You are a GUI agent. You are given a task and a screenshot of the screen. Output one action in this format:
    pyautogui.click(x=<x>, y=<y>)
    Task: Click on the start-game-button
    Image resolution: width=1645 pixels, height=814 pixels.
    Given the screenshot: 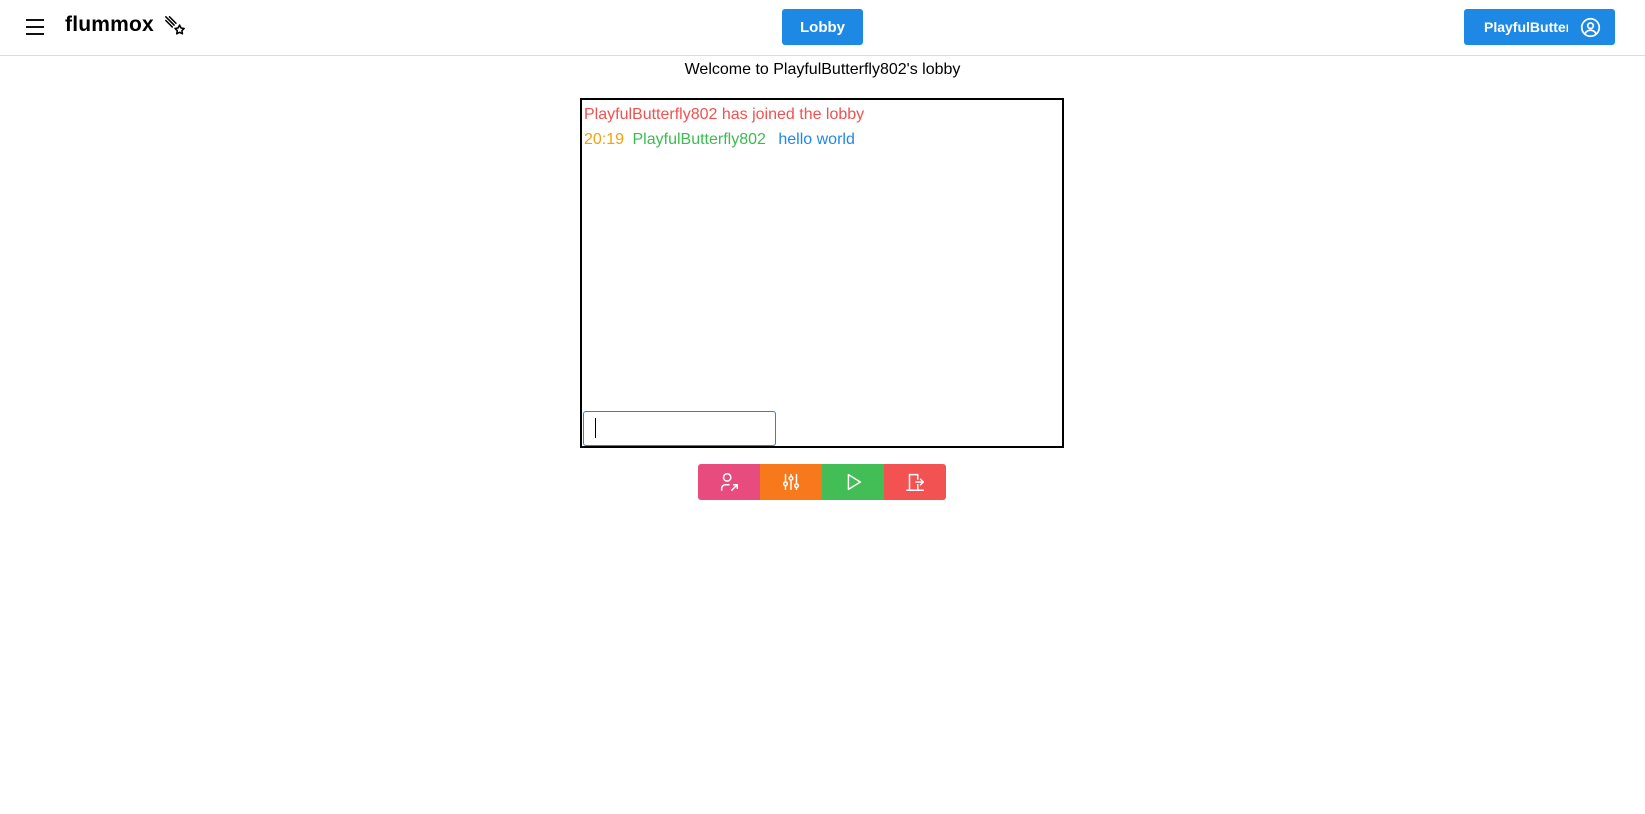 What is the action you would take?
    pyautogui.click(x=853, y=482)
    